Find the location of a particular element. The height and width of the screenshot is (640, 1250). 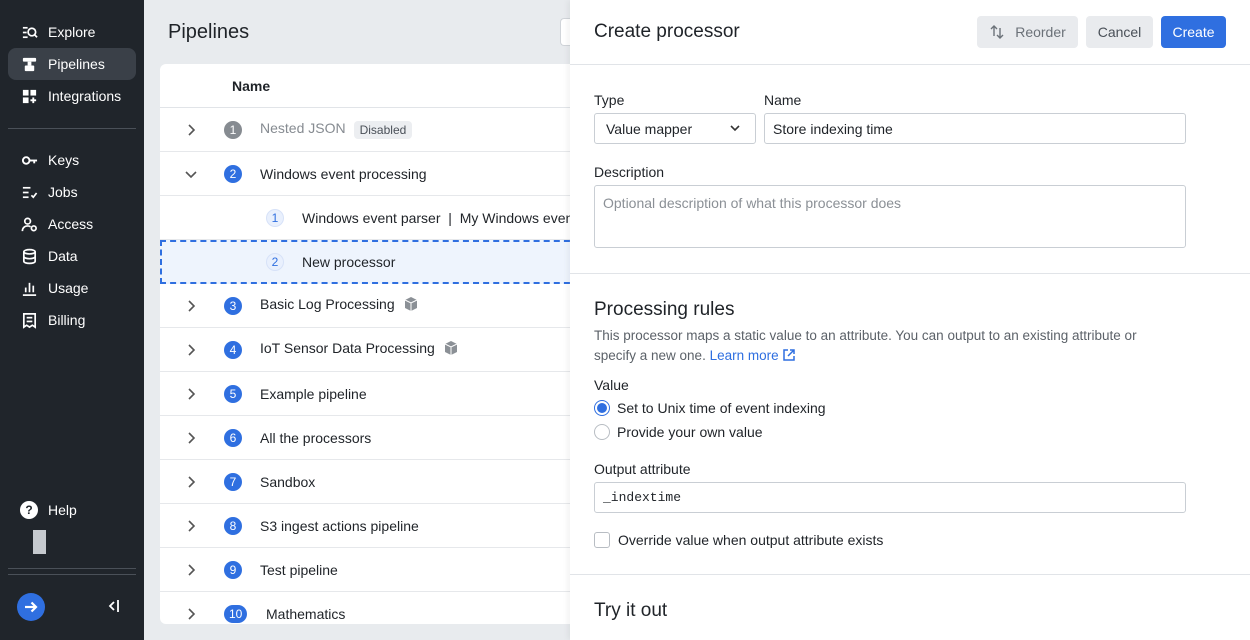

panel-title: Create processor is located at coordinates (667, 31).